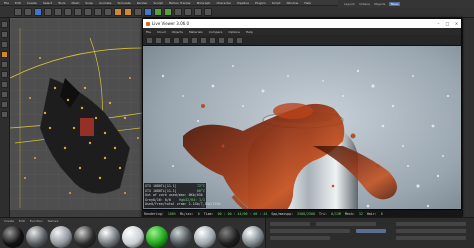 The height and width of the screenshot is (248, 474). I want to click on c4d-menu-item-16: Script, so click(276, 3).